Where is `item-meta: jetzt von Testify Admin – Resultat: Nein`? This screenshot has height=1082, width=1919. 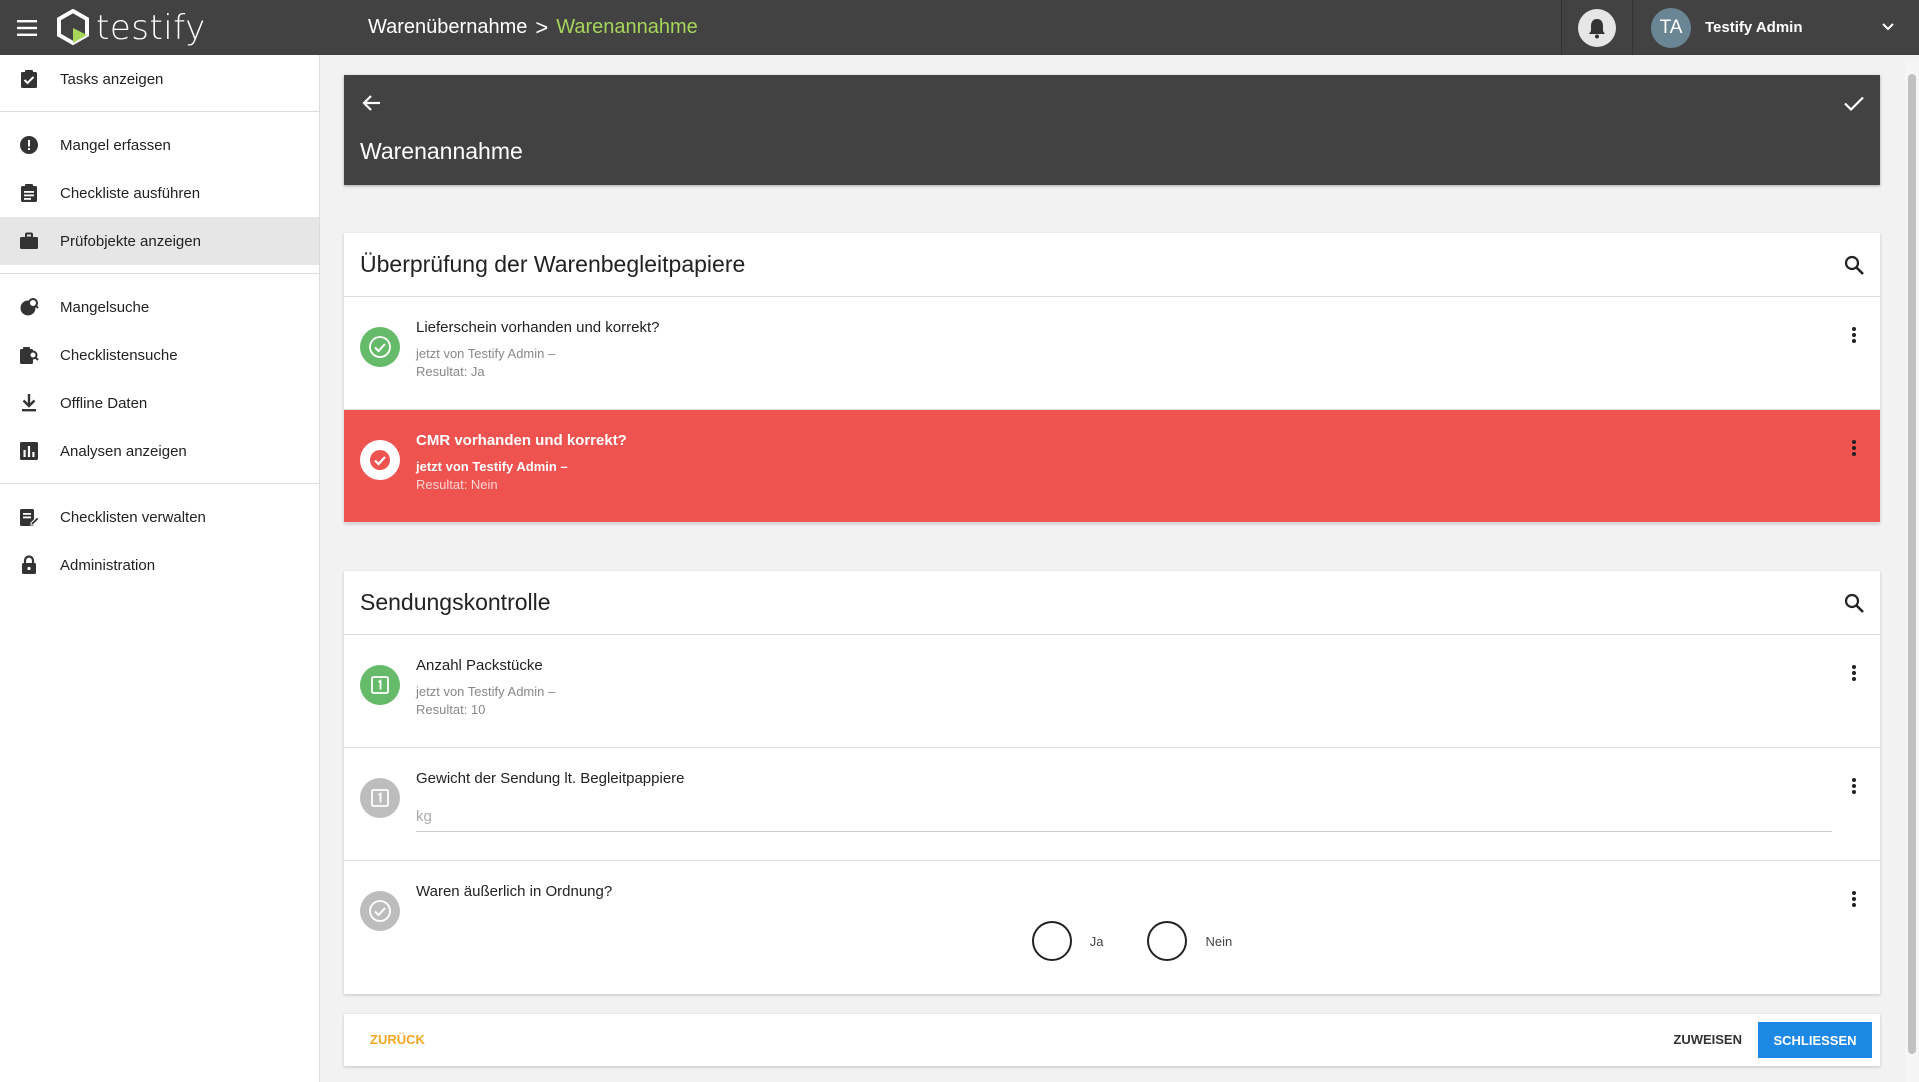 item-meta: jetzt von Testify Admin – Resultat: Nein is located at coordinates (492, 476).